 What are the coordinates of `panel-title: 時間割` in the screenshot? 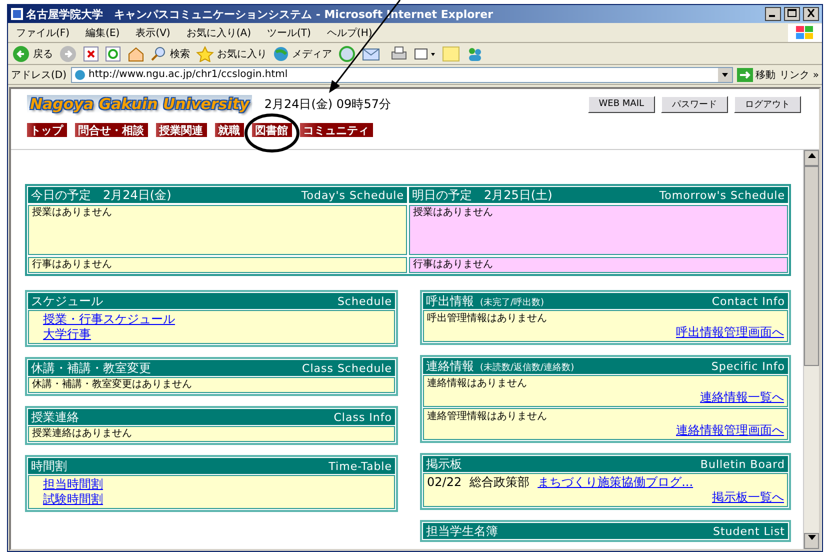 It's located at (49, 466).